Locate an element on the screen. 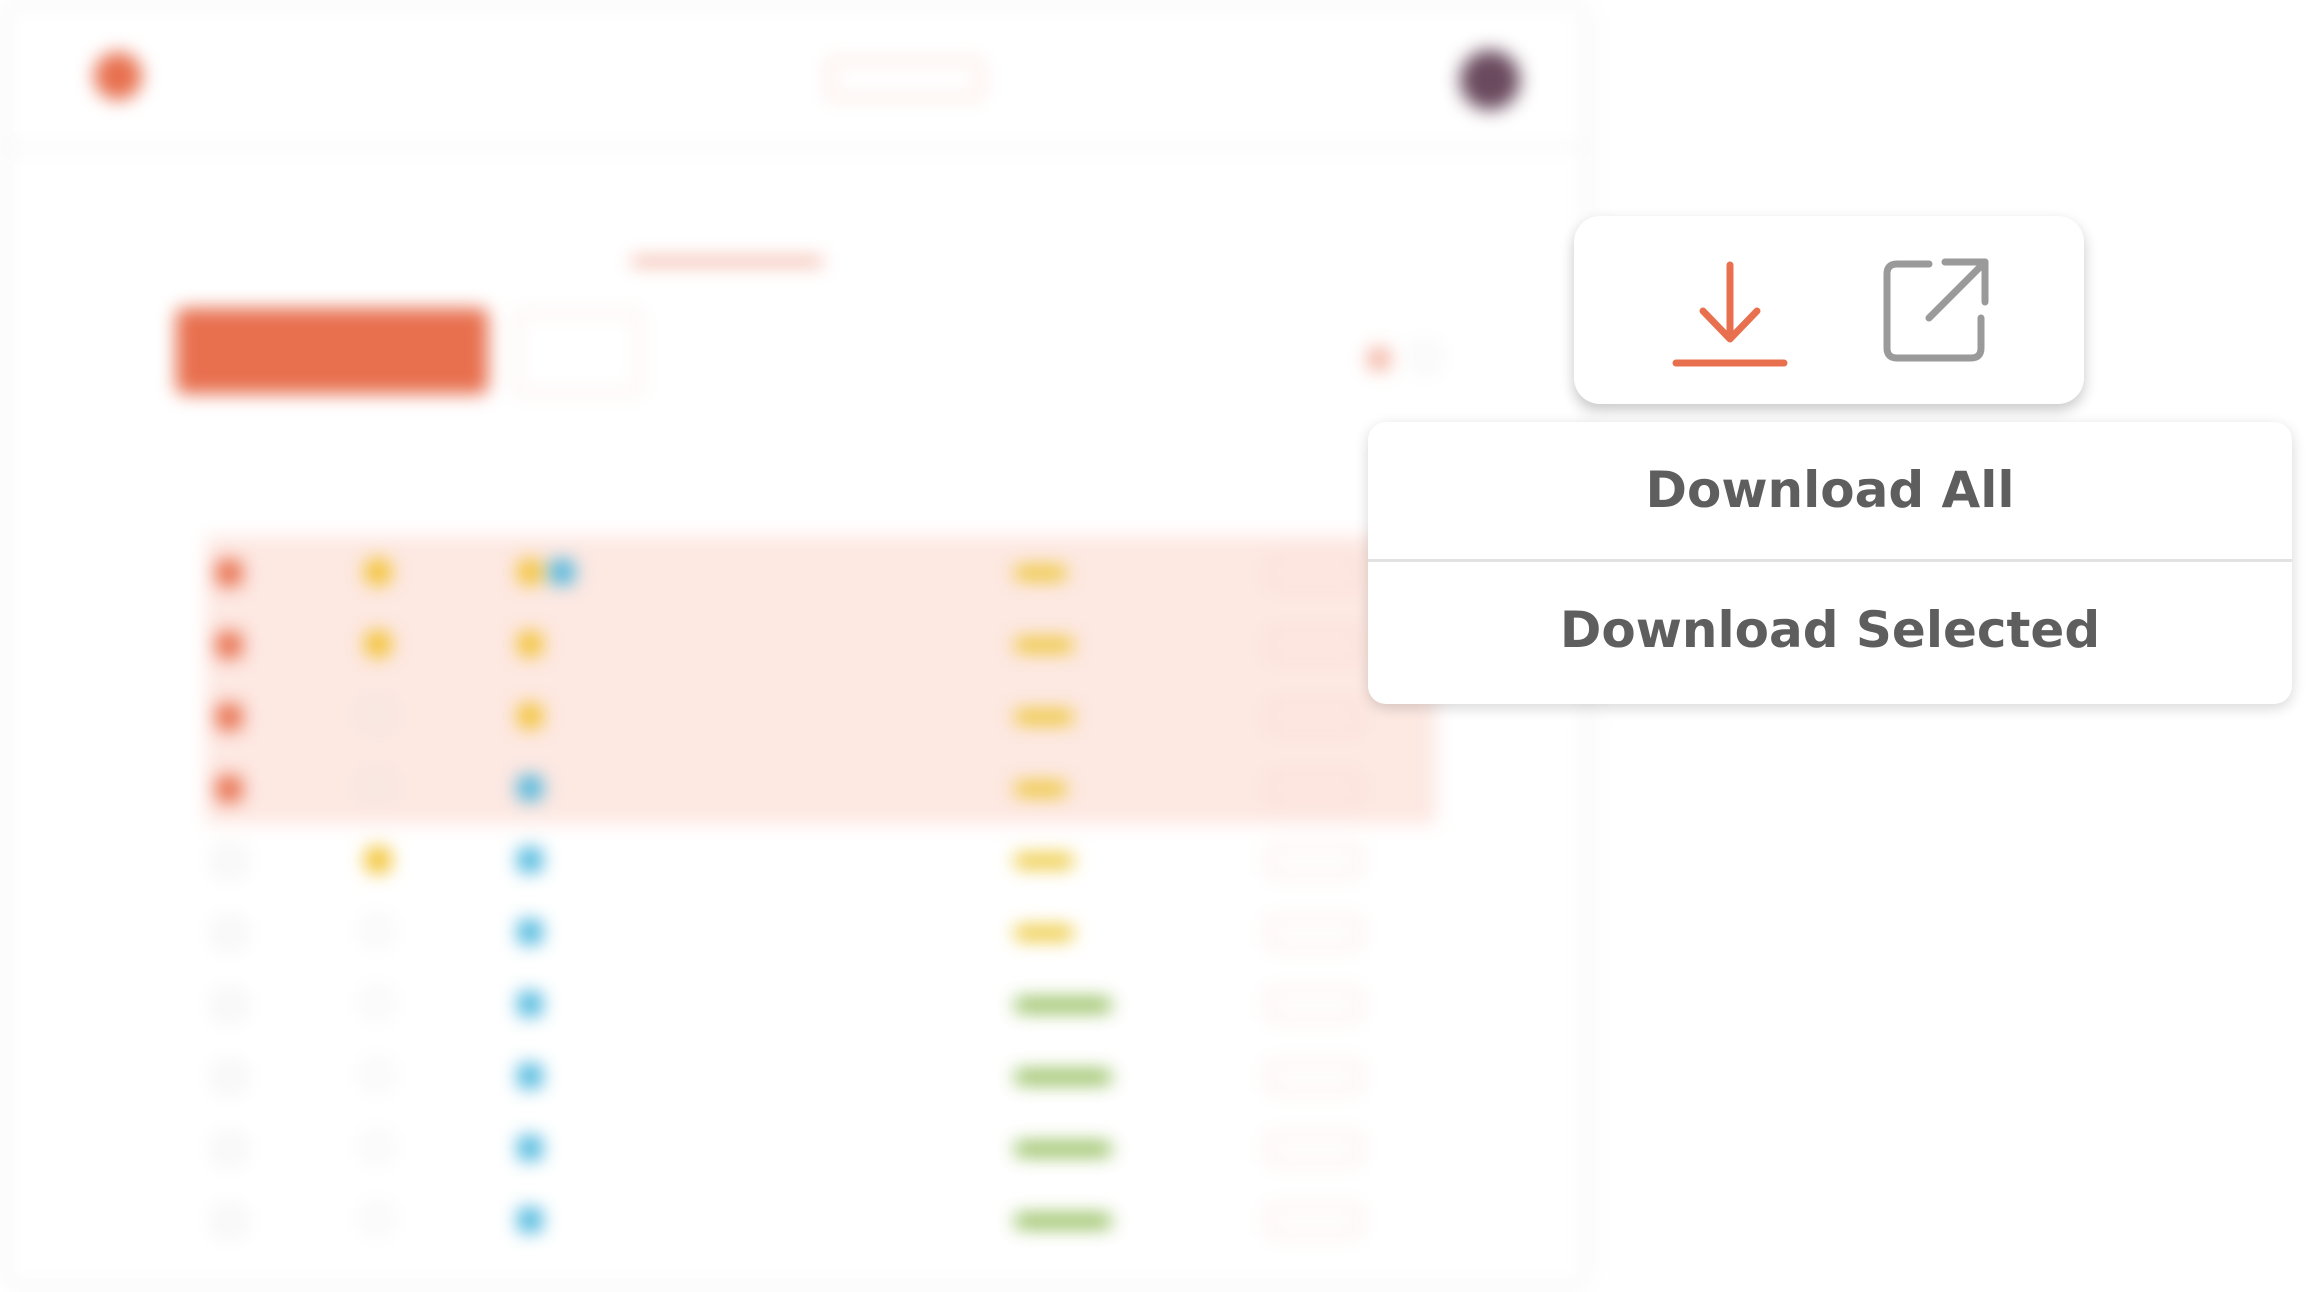 This screenshot has width=2318, height=1292. action-card is located at coordinates (1829, 310).